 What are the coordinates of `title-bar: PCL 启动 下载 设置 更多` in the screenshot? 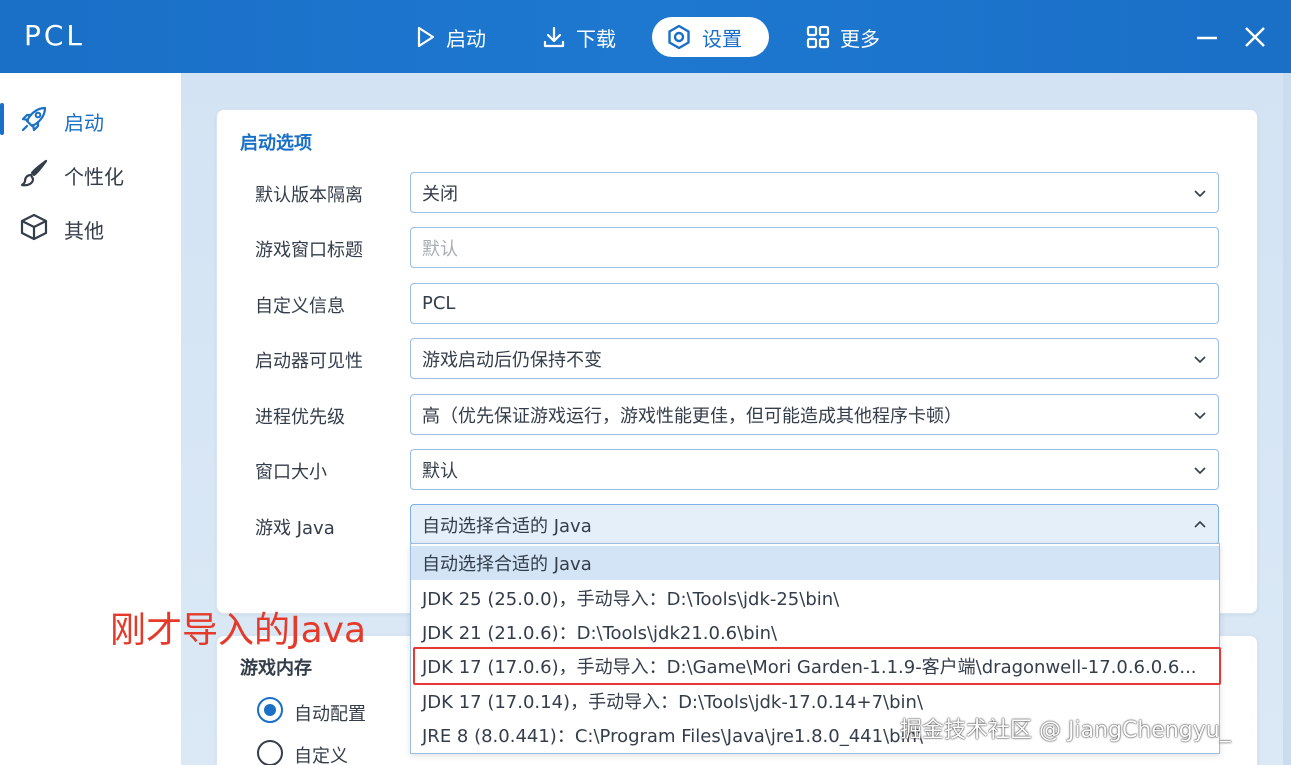 It's located at (645, 36).